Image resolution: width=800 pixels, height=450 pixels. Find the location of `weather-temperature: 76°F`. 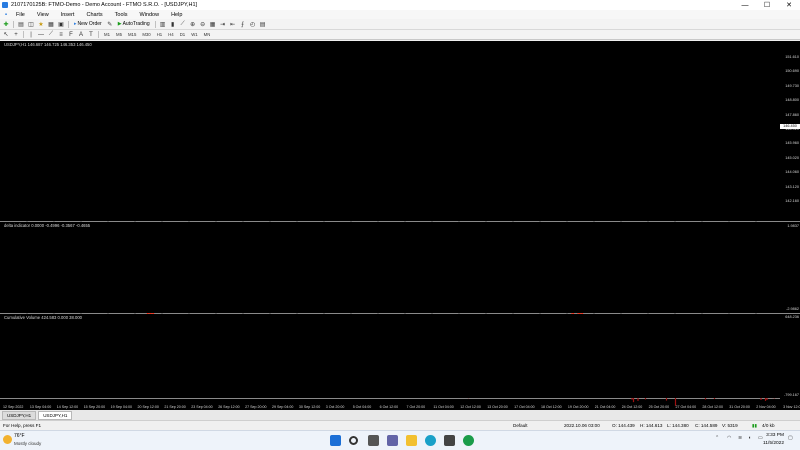

weather-temperature: 76°F is located at coordinates (19, 436).